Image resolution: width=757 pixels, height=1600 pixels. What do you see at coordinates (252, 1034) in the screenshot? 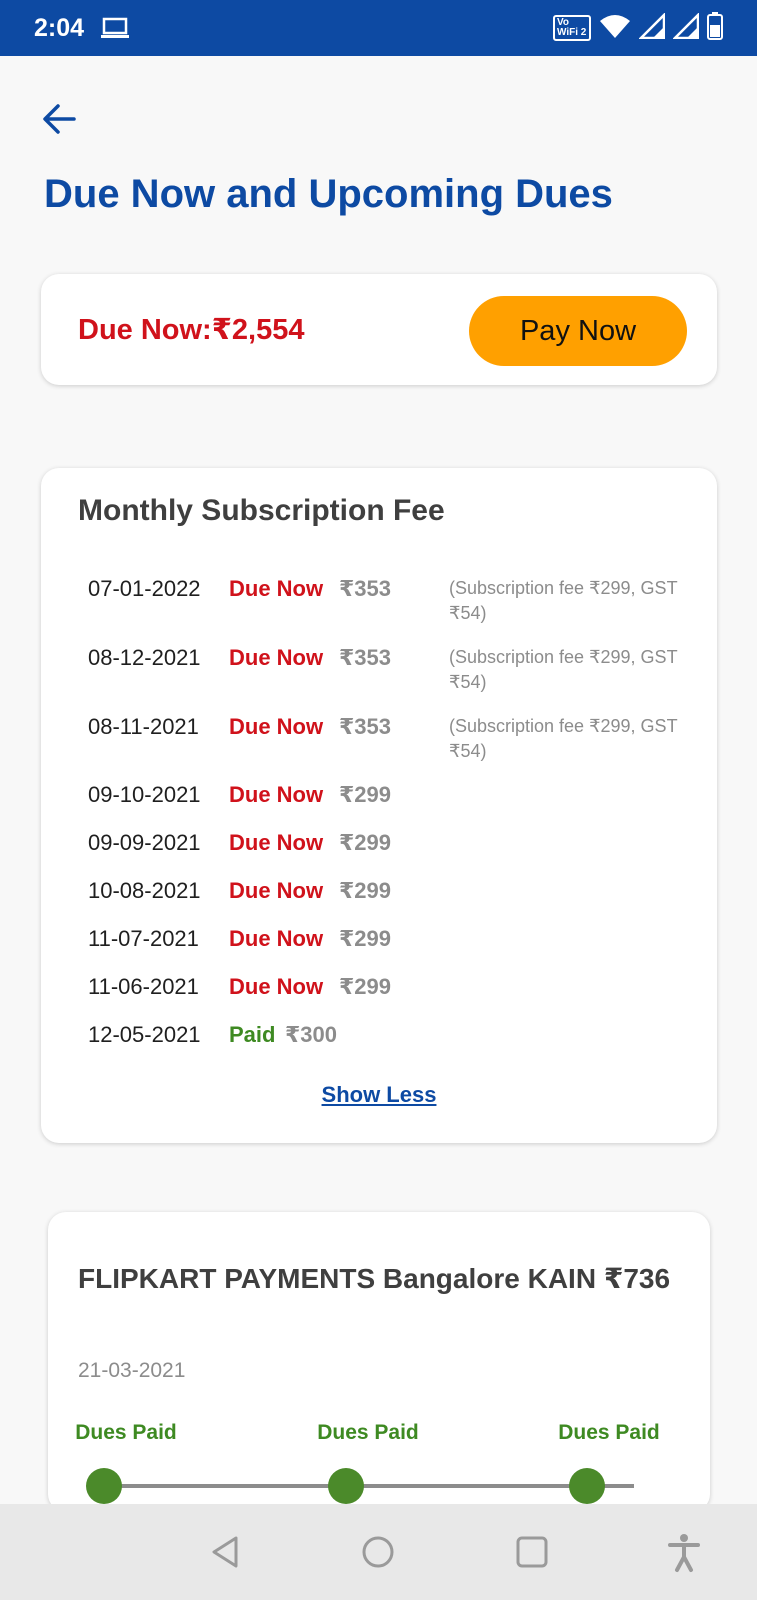
I see `fee-status: Paid` at bounding box center [252, 1034].